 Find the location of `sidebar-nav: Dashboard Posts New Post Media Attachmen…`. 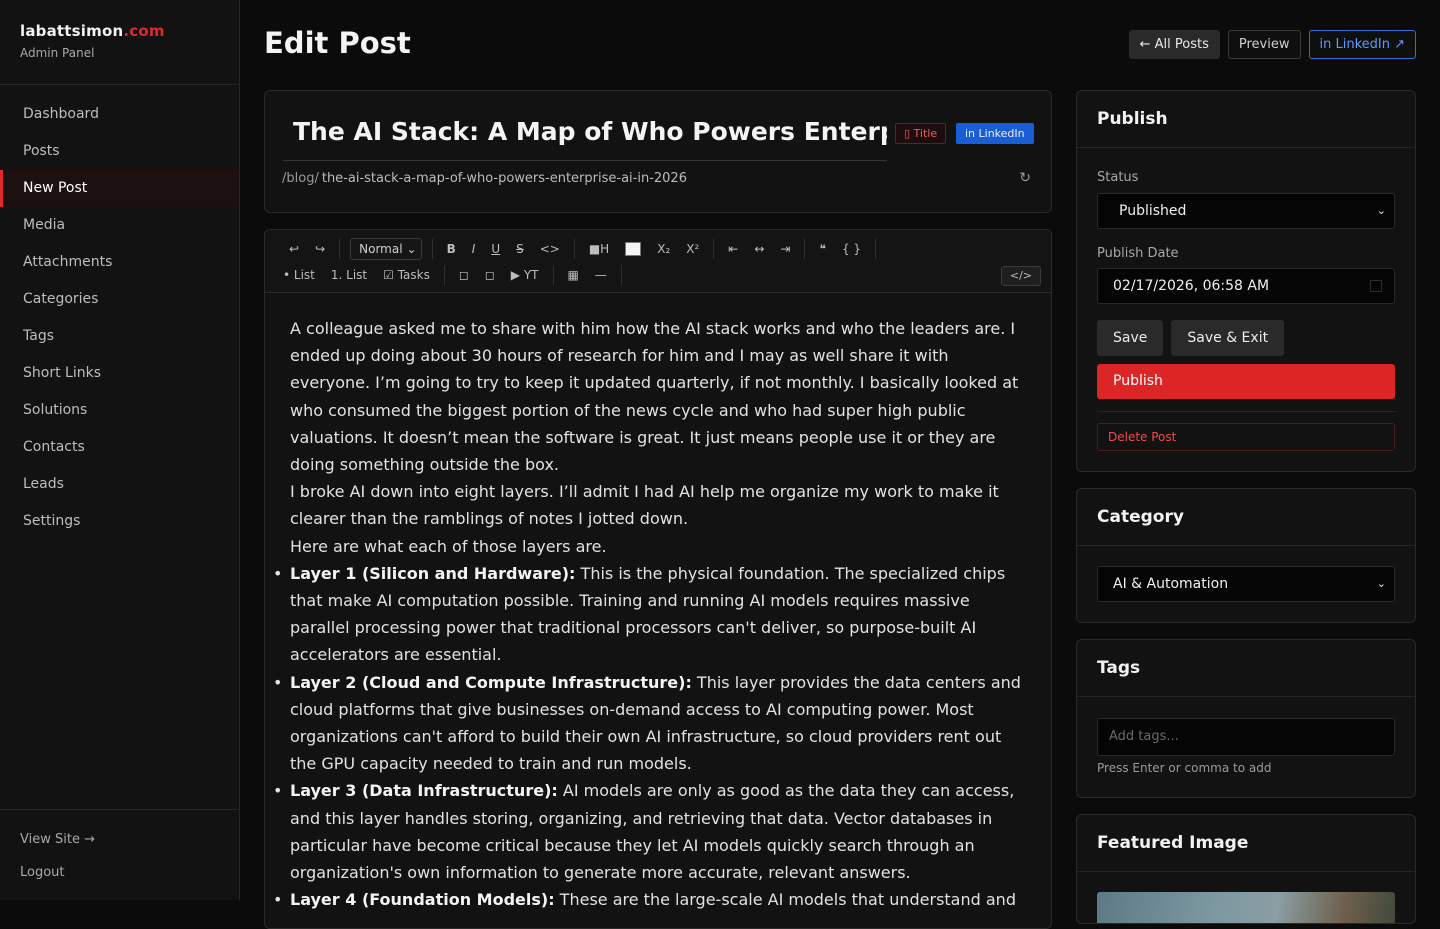

sidebar-nav: Dashboard Posts New Post Media Attachmen… is located at coordinates (119, 312).